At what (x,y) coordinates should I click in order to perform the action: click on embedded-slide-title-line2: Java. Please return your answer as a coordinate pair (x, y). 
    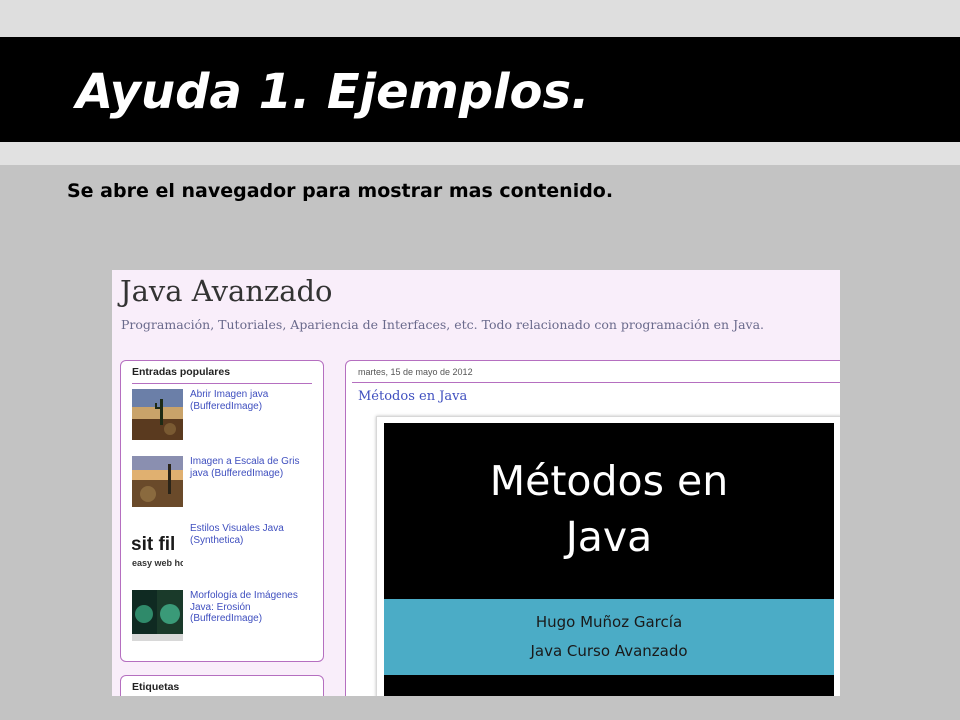
    Looking at the image, I should click on (609, 537).